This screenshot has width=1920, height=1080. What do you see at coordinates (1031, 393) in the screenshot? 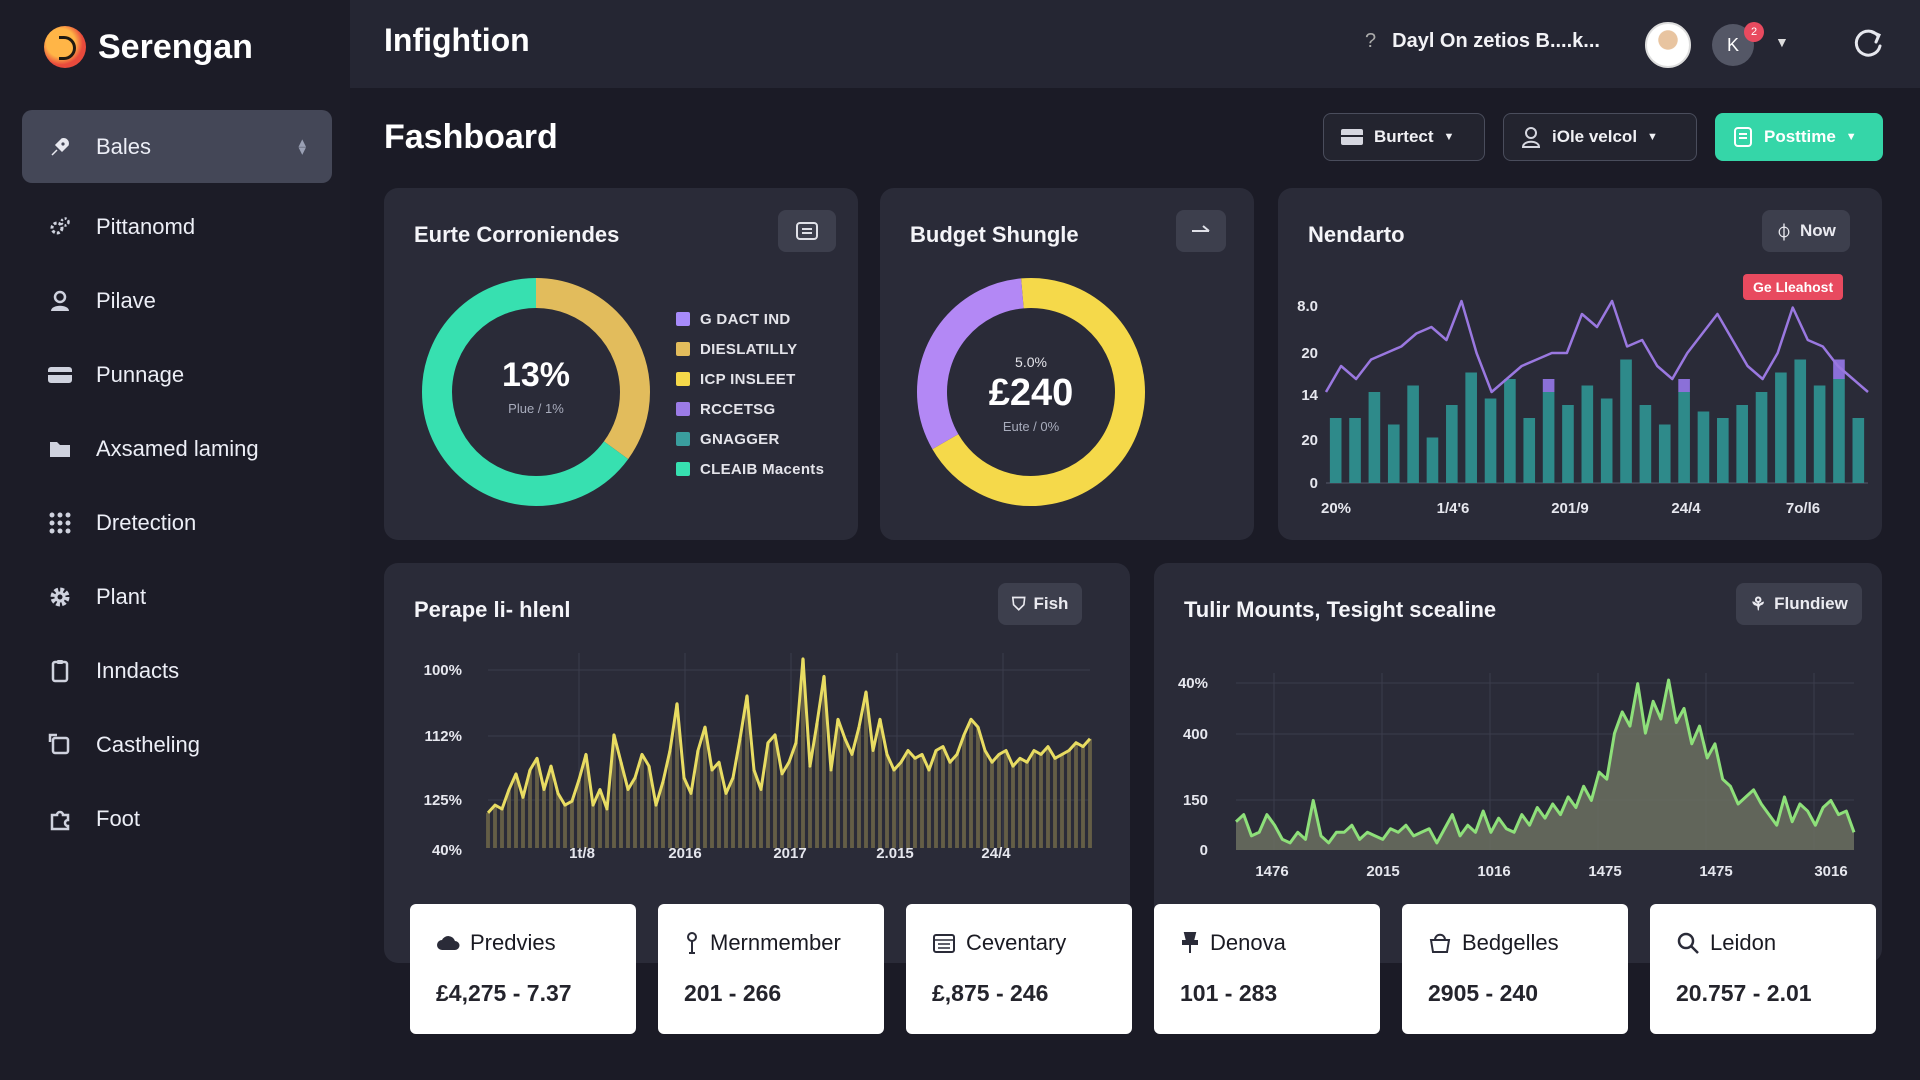
I see `donut-value: £240` at bounding box center [1031, 393].